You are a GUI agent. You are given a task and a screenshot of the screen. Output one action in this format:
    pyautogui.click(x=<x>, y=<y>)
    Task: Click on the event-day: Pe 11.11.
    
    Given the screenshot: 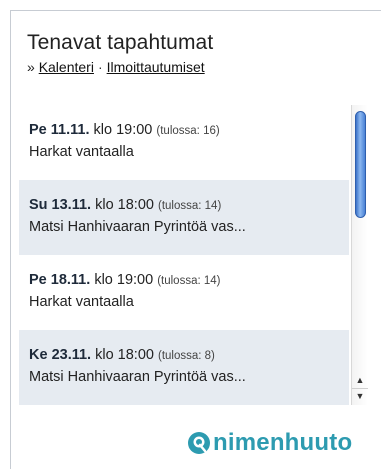 What is the action you would take?
    pyautogui.click(x=59, y=130)
    